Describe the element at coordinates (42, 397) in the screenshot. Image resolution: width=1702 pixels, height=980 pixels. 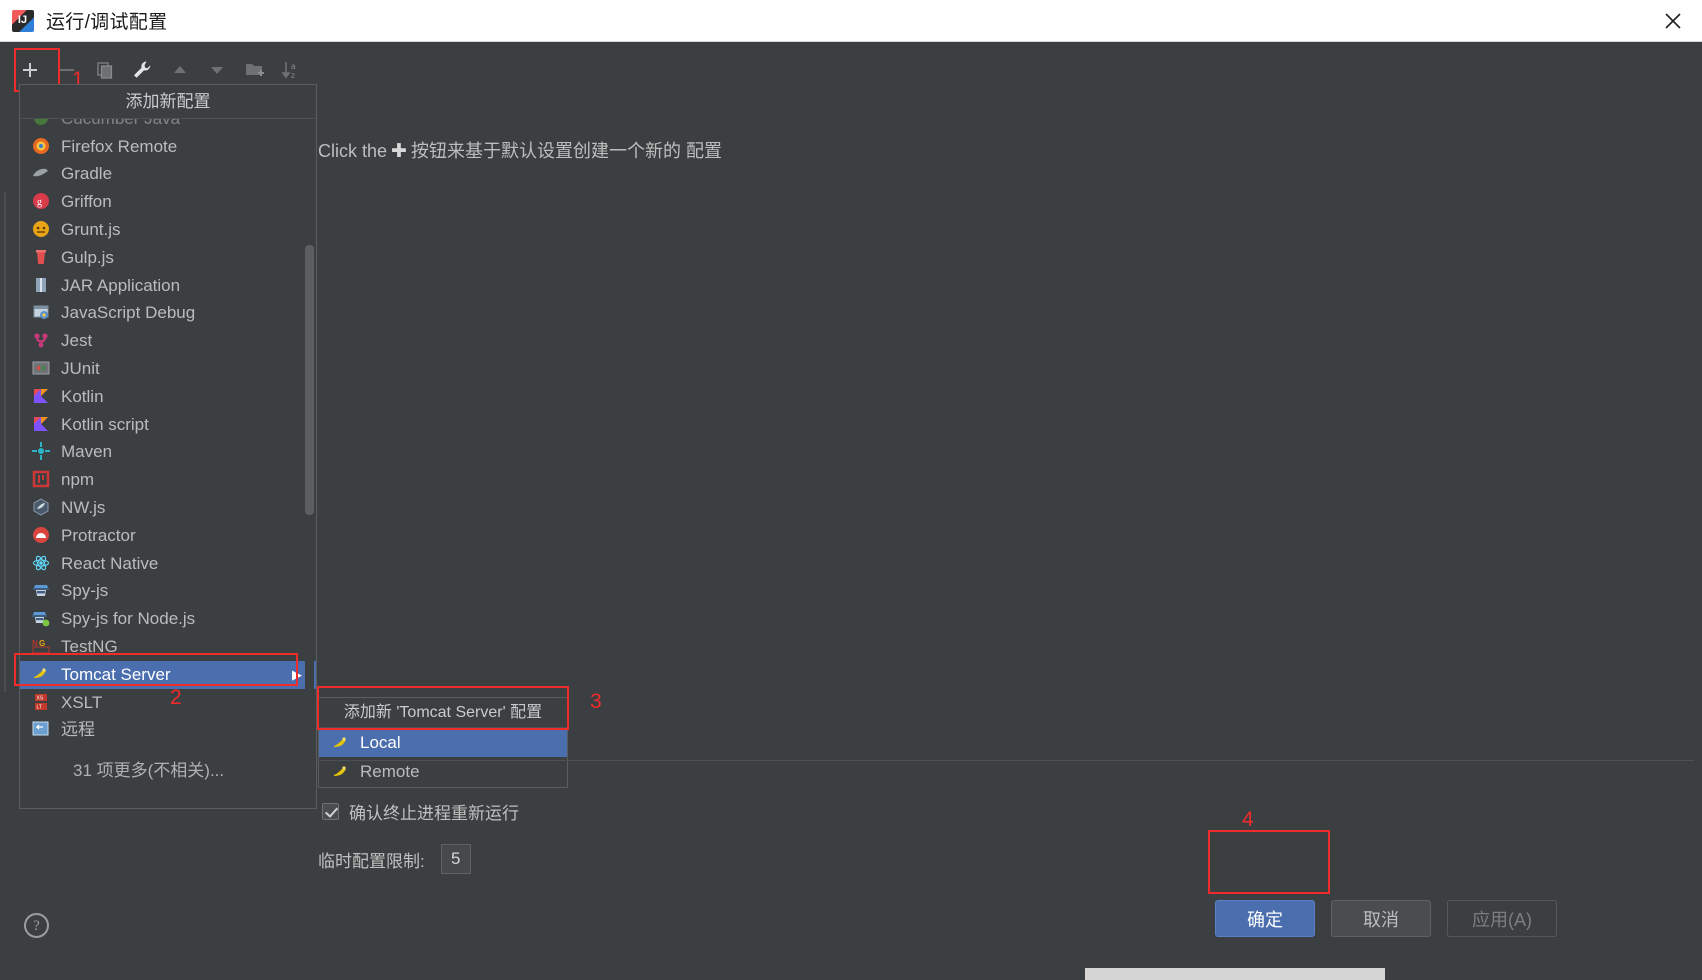
I see `kotlin-icon` at that location.